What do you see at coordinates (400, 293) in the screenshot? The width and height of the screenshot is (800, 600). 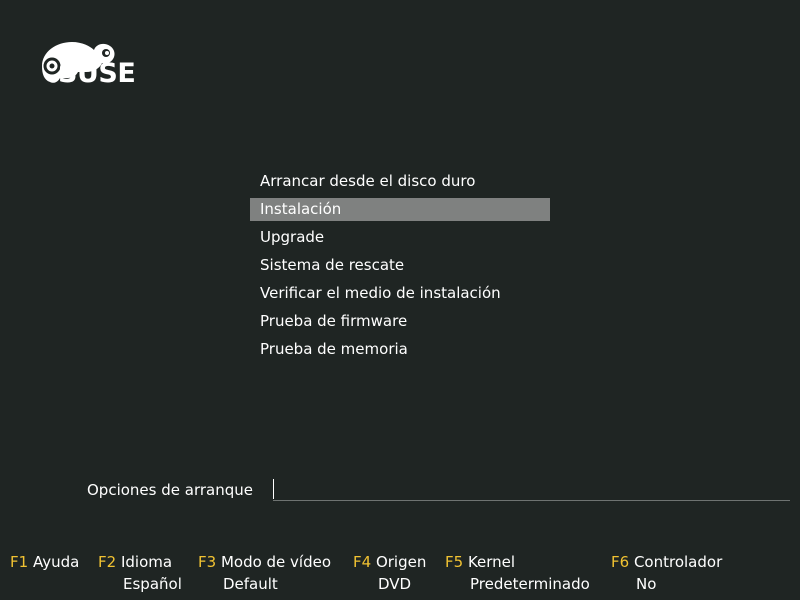 I see `menu-item-check-installation-media: Verificar el medio de instalación` at bounding box center [400, 293].